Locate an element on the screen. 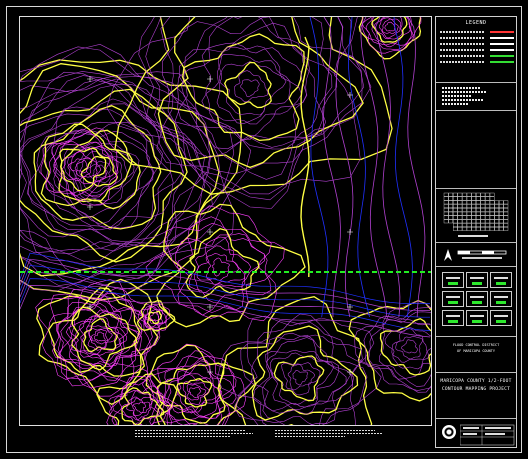 The width and height of the screenshot is (528, 459). legend-section: LEGEND is located at coordinates (476, 50).